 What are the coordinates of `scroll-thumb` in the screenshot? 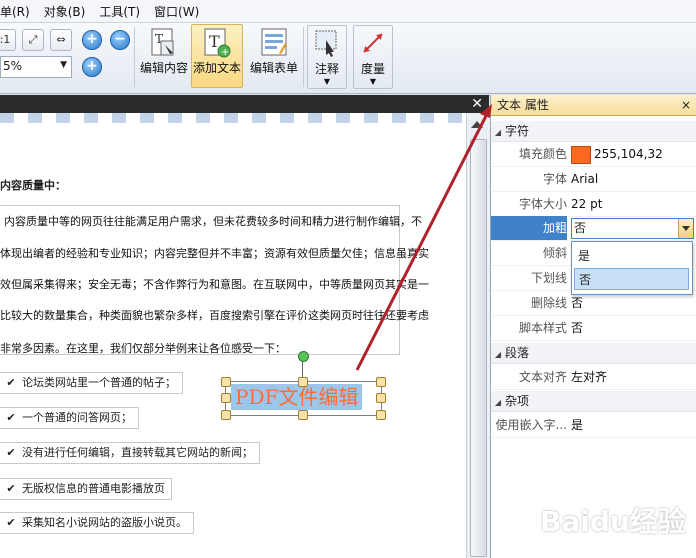 It's located at (478, 348).